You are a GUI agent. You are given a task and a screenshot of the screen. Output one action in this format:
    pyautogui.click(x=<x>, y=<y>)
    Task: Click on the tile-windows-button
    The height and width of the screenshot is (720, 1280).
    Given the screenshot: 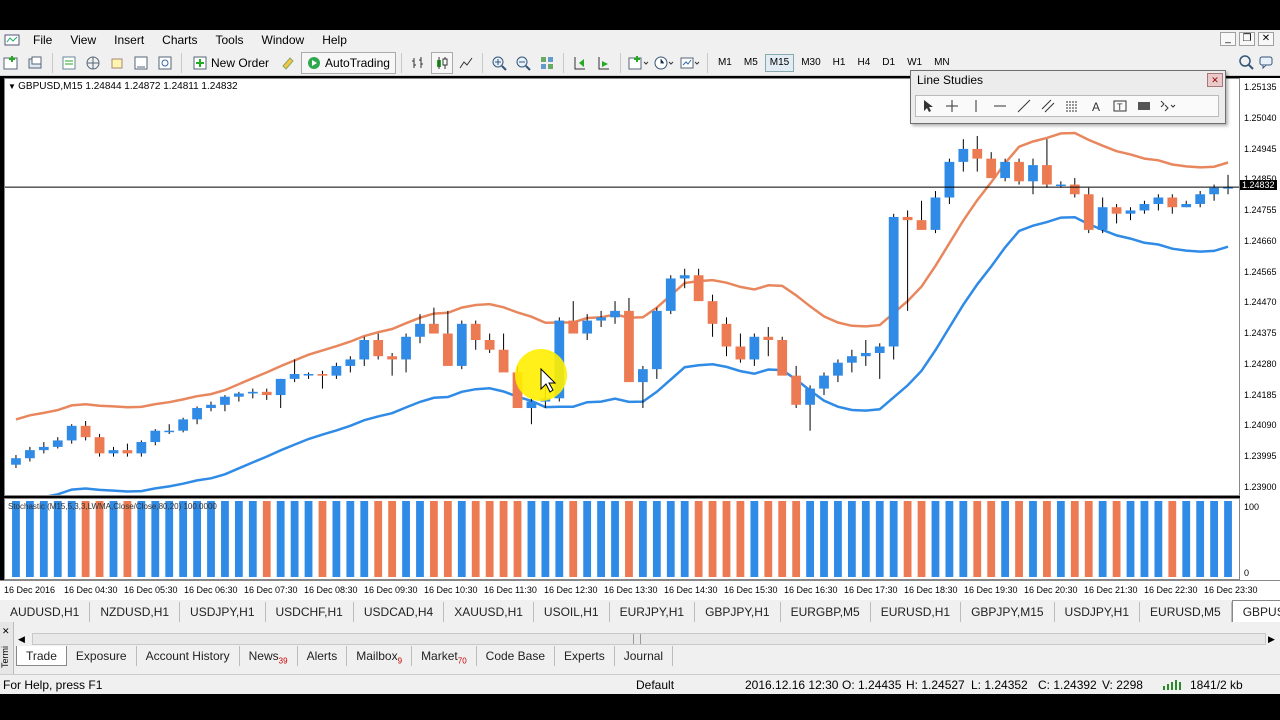 What is the action you would take?
    pyautogui.click(x=547, y=63)
    